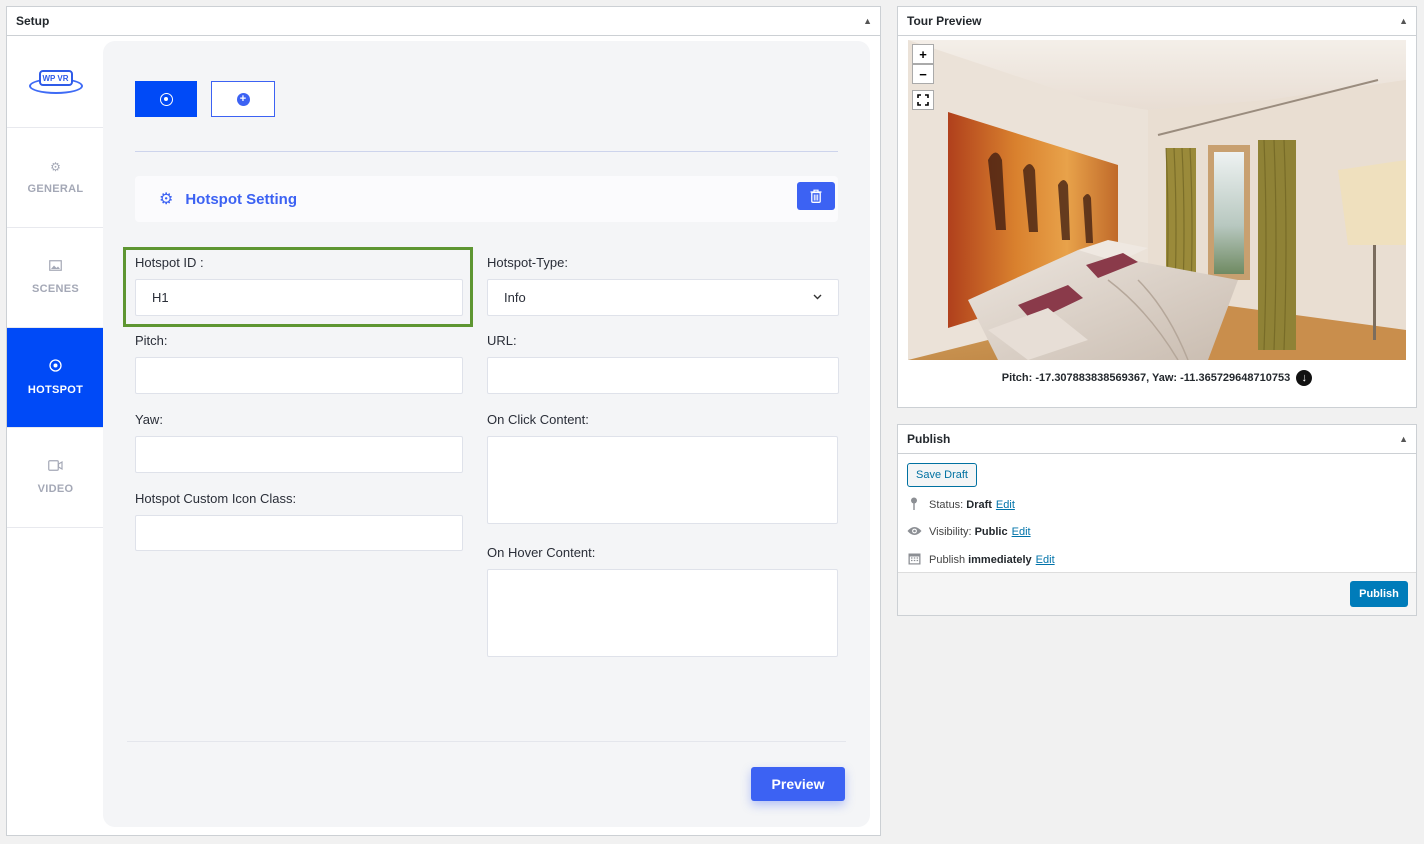  Describe the element at coordinates (299, 375) in the screenshot. I see `pitch-input` at that location.